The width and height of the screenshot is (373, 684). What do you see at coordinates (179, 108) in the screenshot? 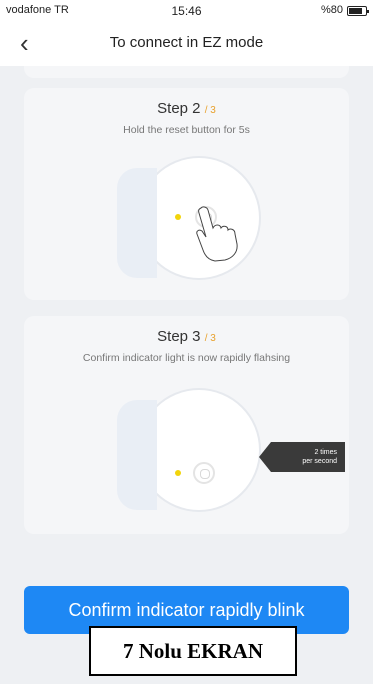
I see `step-2-label: Step 2` at bounding box center [179, 108].